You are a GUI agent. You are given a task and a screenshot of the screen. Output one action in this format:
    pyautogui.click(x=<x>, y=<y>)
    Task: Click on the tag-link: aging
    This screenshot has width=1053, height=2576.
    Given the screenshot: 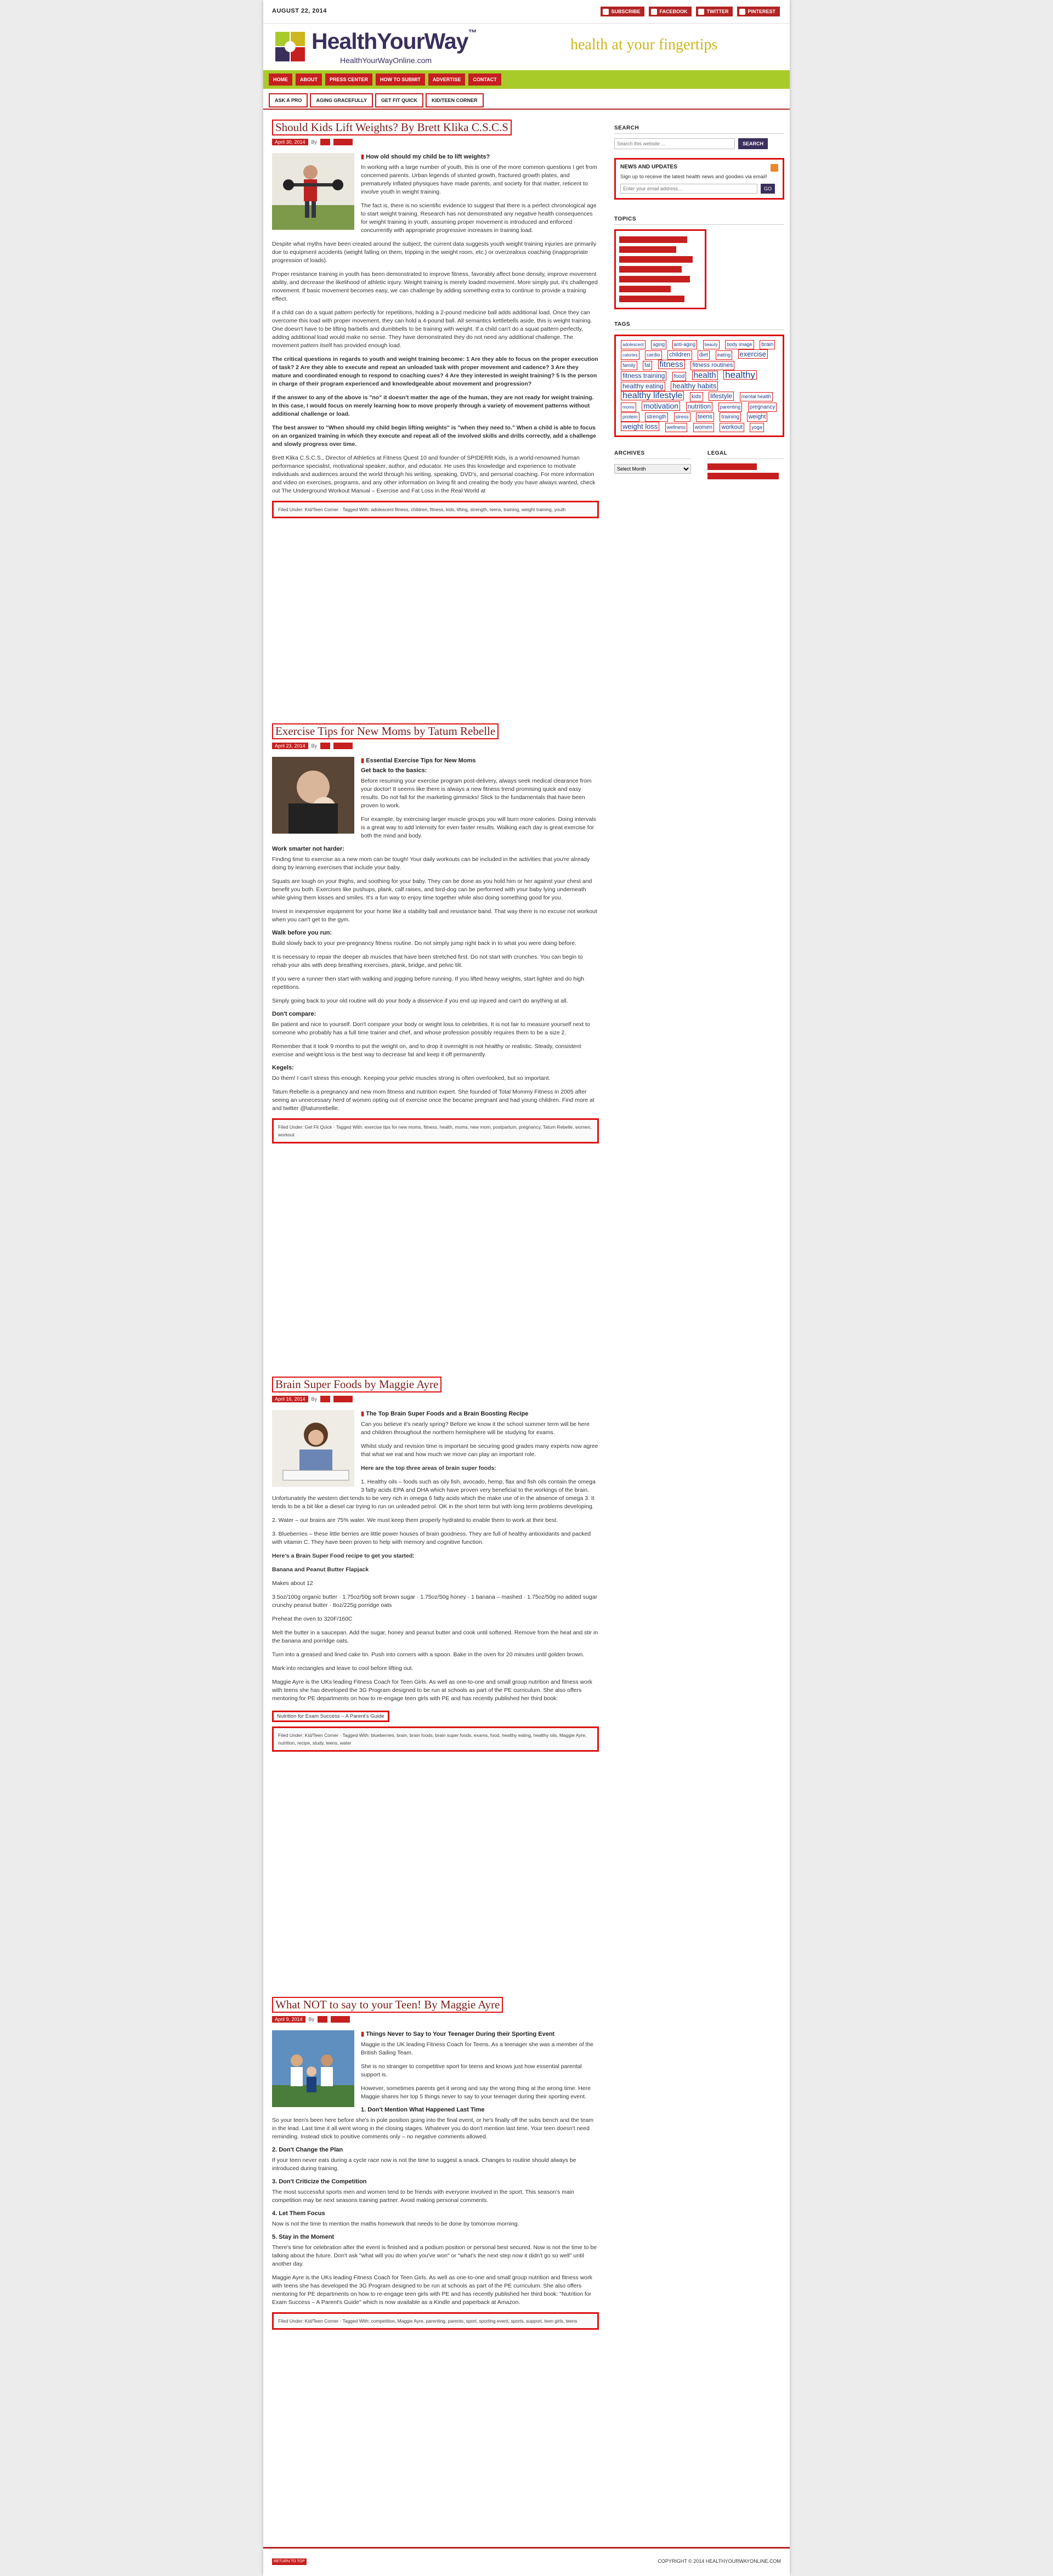 What is the action you would take?
    pyautogui.click(x=659, y=345)
    